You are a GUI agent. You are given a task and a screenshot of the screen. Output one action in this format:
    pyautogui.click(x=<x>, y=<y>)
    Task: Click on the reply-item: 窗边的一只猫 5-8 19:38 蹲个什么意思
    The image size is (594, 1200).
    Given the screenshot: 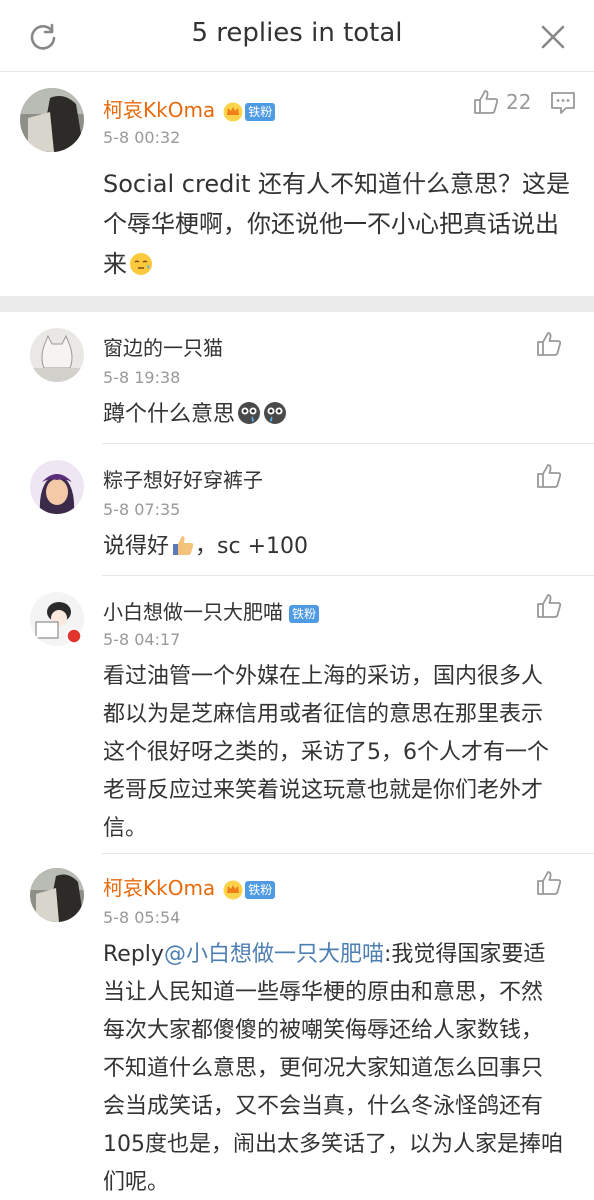 What is the action you would take?
    pyautogui.click(x=297, y=378)
    